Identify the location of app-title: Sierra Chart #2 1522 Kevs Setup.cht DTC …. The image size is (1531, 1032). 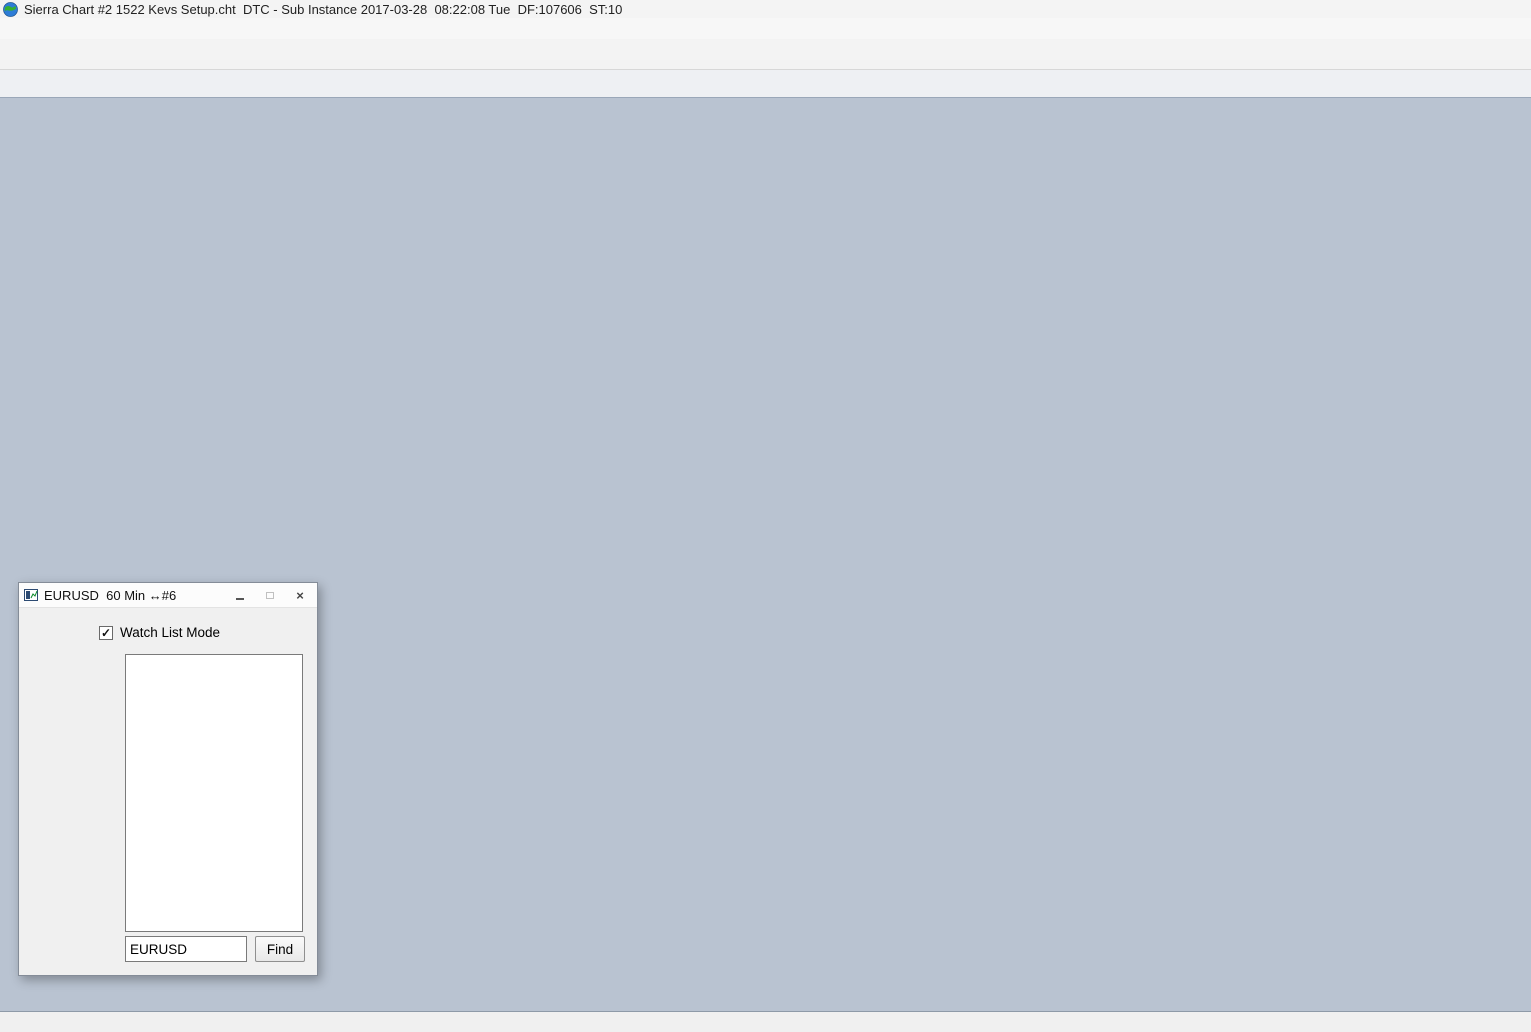
(323, 9).